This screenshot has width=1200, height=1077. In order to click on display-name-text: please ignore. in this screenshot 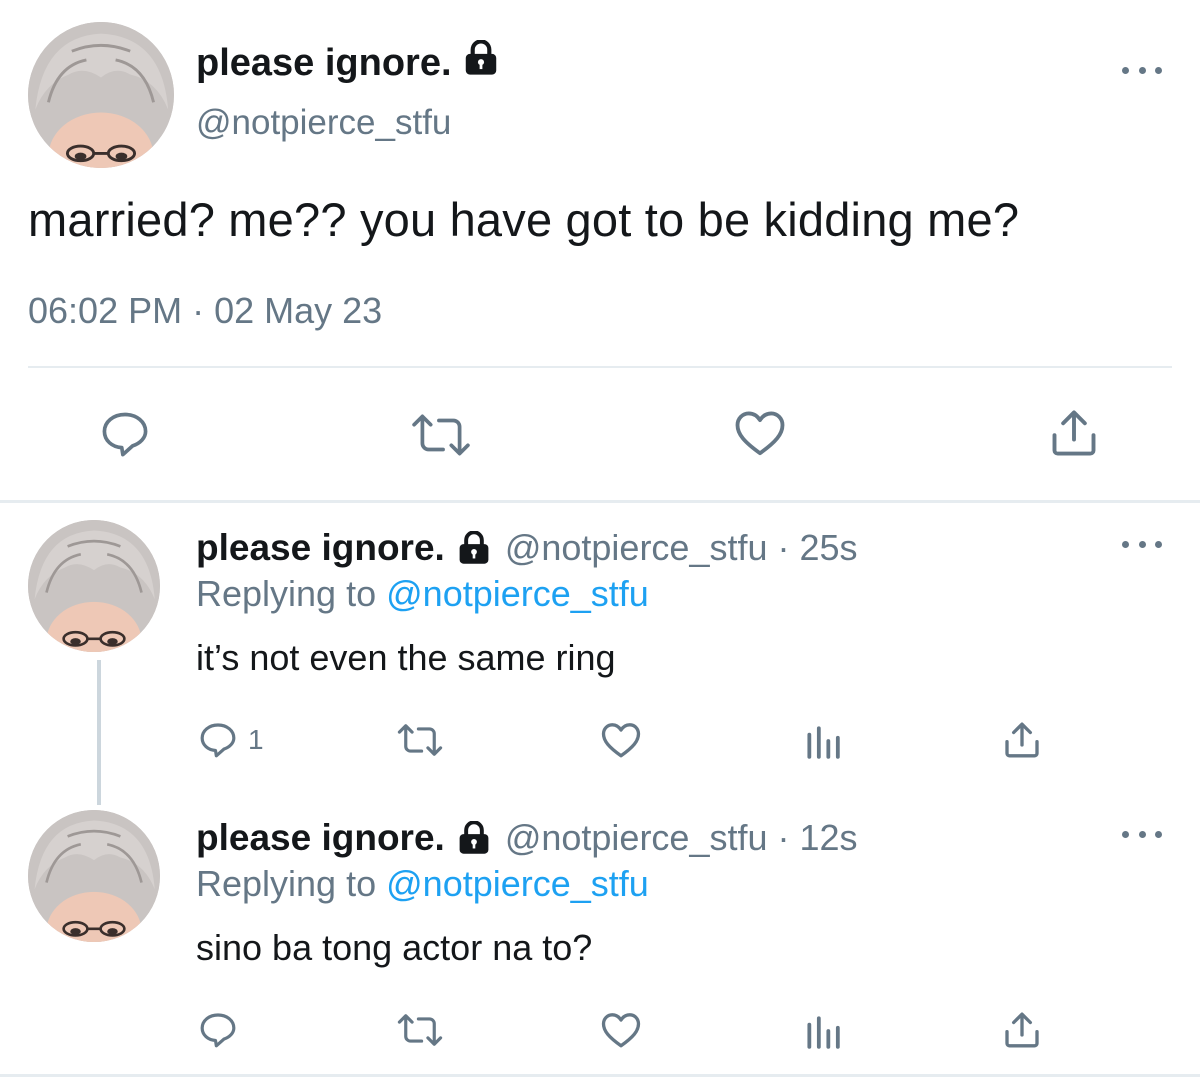, I will do `click(324, 62)`.